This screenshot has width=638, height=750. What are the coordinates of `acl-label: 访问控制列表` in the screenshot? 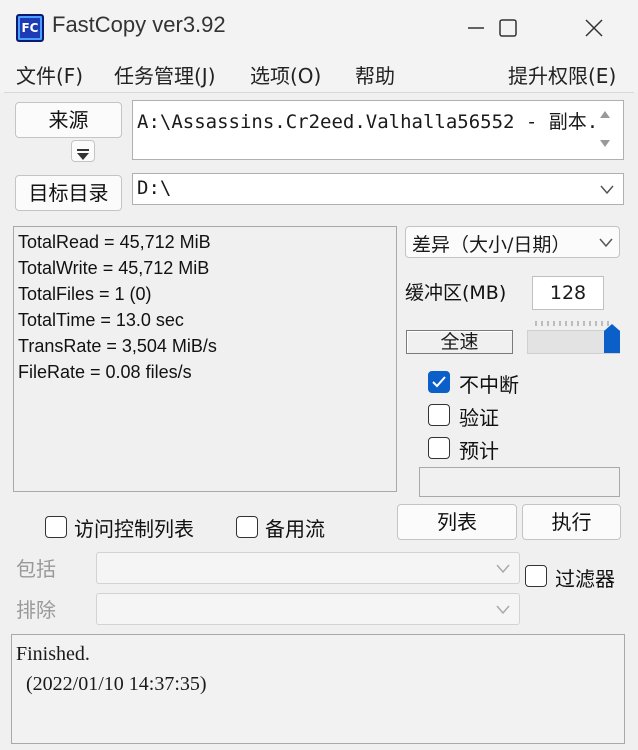 It's located at (134, 529).